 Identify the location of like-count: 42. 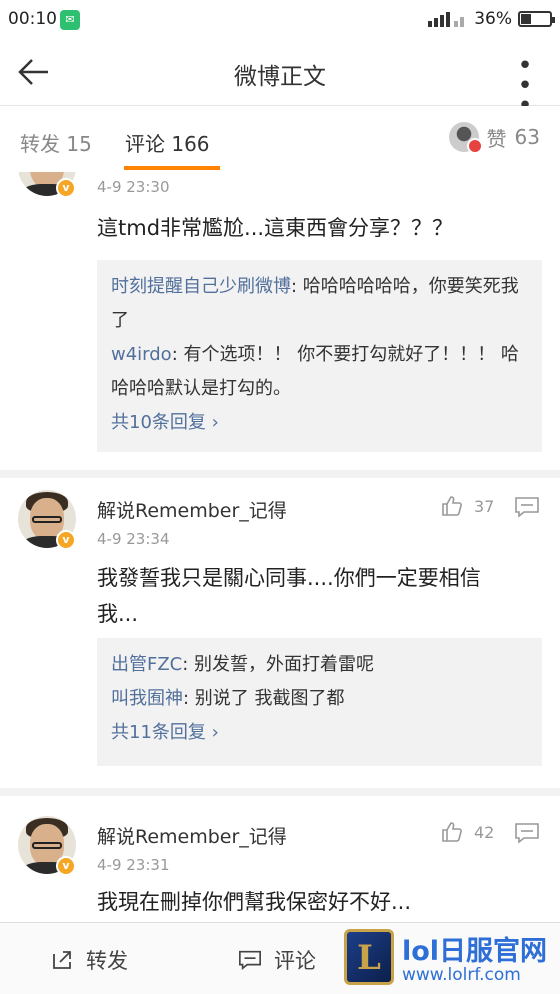
(484, 832).